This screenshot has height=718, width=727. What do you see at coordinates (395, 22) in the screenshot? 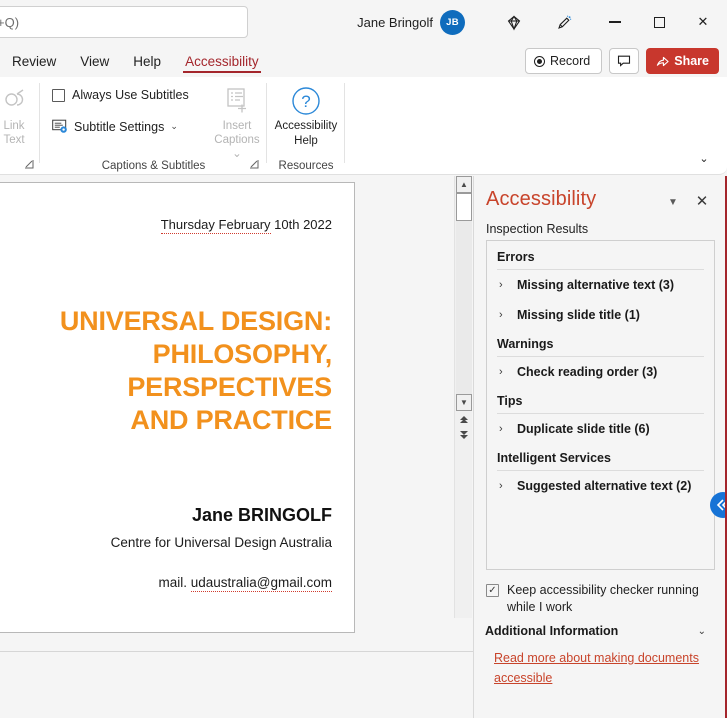
I see `account-name: Jane Bringolf` at bounding box center [395, 22].